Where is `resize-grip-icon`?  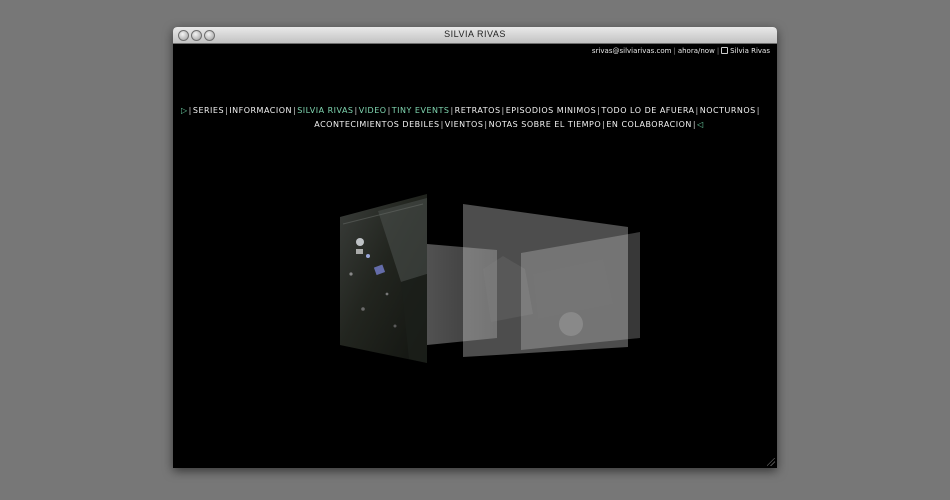 resize-grip-icon is located at coordinates (771, 462).